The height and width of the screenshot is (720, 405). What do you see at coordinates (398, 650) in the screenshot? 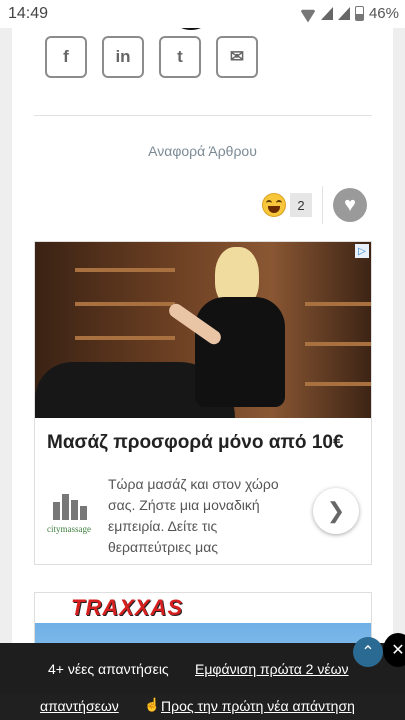
I see `close-icon: ✕` at bounding box center [398, 650].